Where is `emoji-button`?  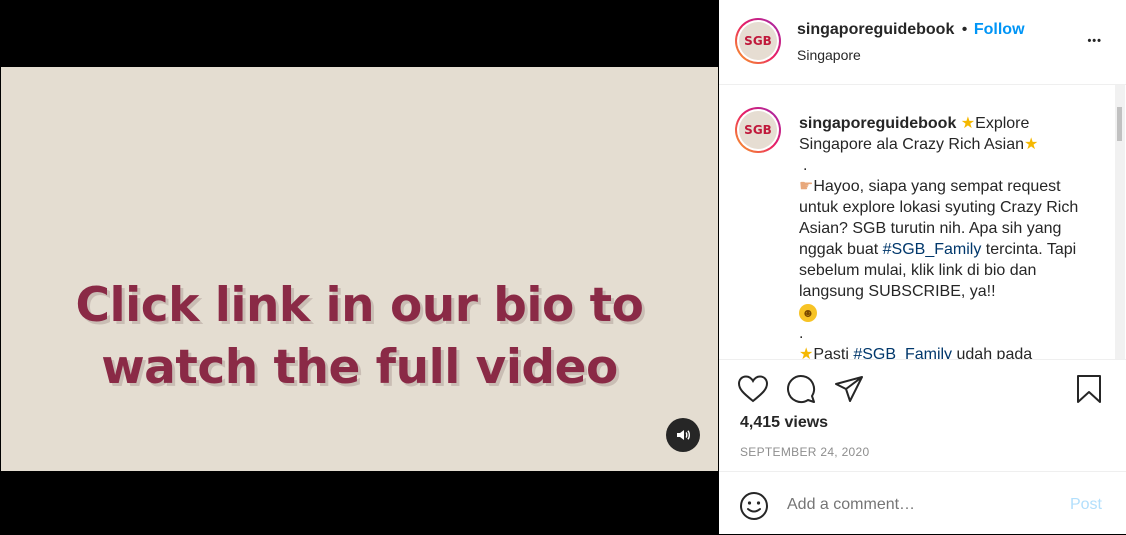
emoji-button is located at coordinates (754, 508).